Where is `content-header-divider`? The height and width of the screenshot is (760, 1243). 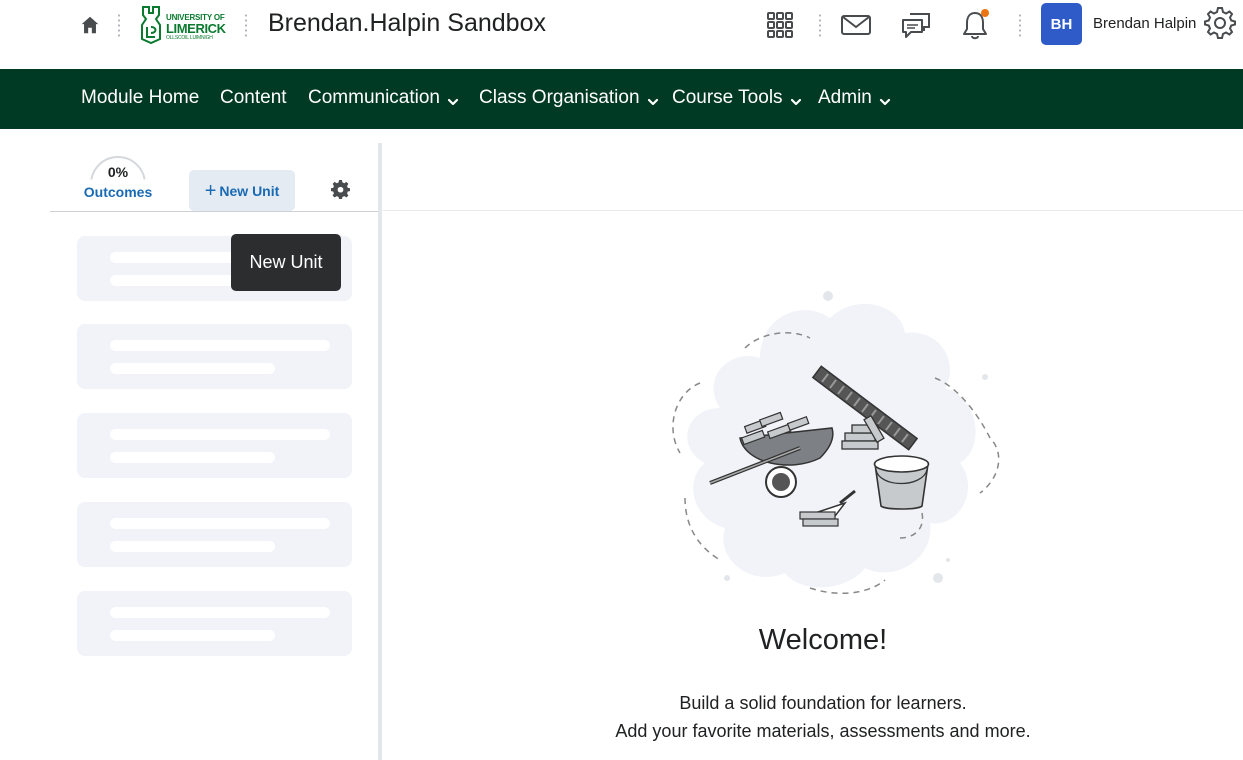
content-header-divider is located at coordinates (813, 210).